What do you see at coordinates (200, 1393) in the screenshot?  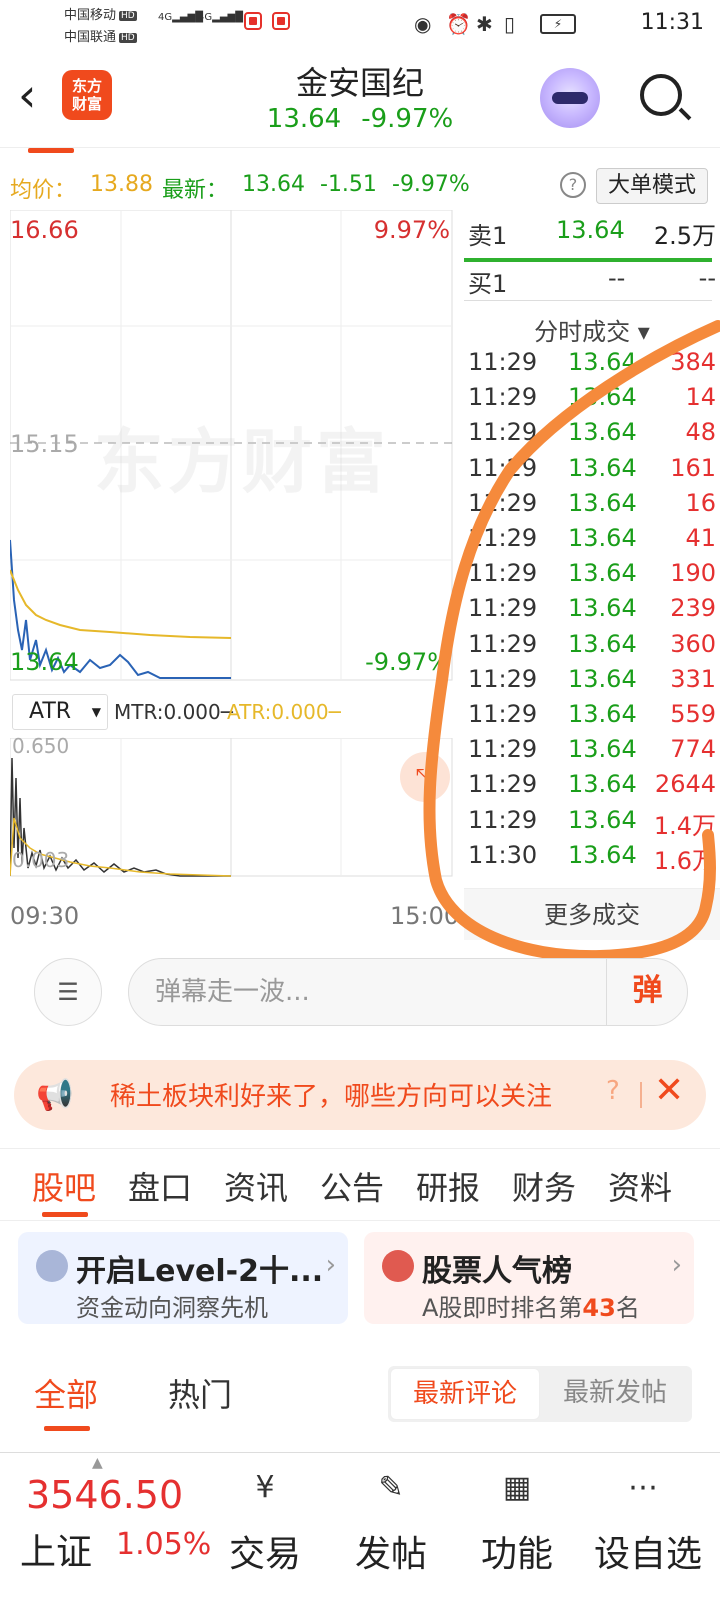 I see `filter-hot: 热门` at bounding box center [200, 1393].